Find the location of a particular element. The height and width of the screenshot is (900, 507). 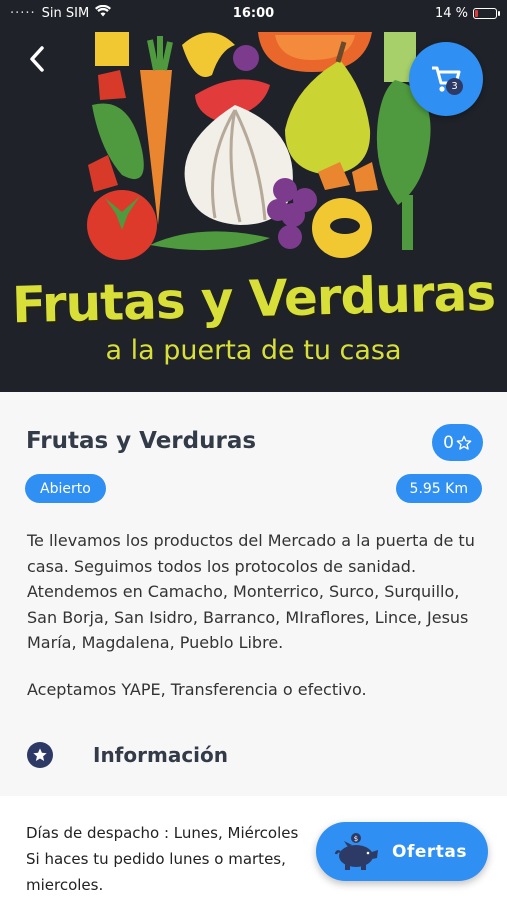

info-line: Si haces tu pedido lunes o martes, is located at coordinates (156, 859).